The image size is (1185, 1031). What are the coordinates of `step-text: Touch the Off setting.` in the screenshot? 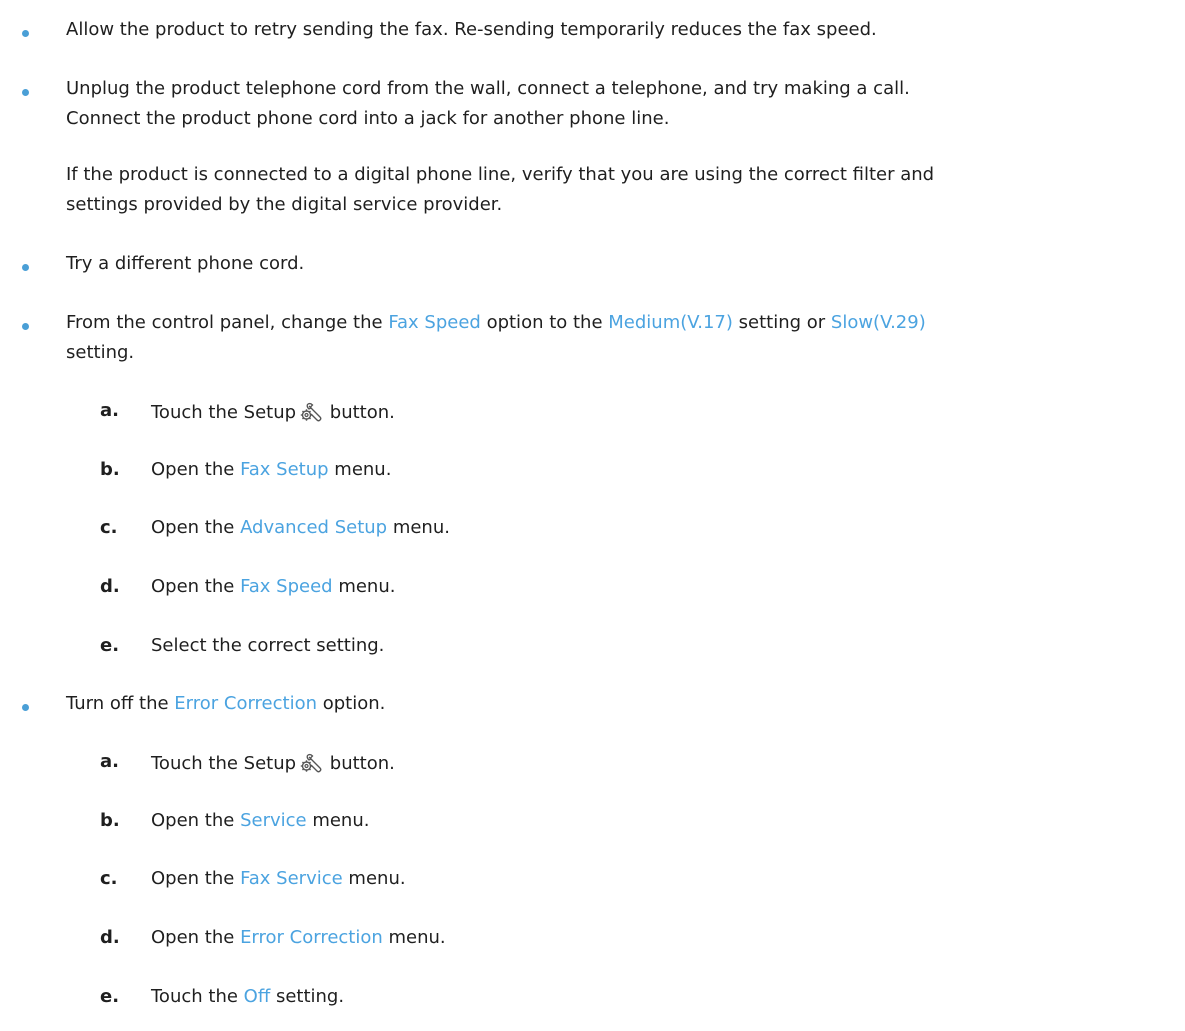 It's located at (247, 997).